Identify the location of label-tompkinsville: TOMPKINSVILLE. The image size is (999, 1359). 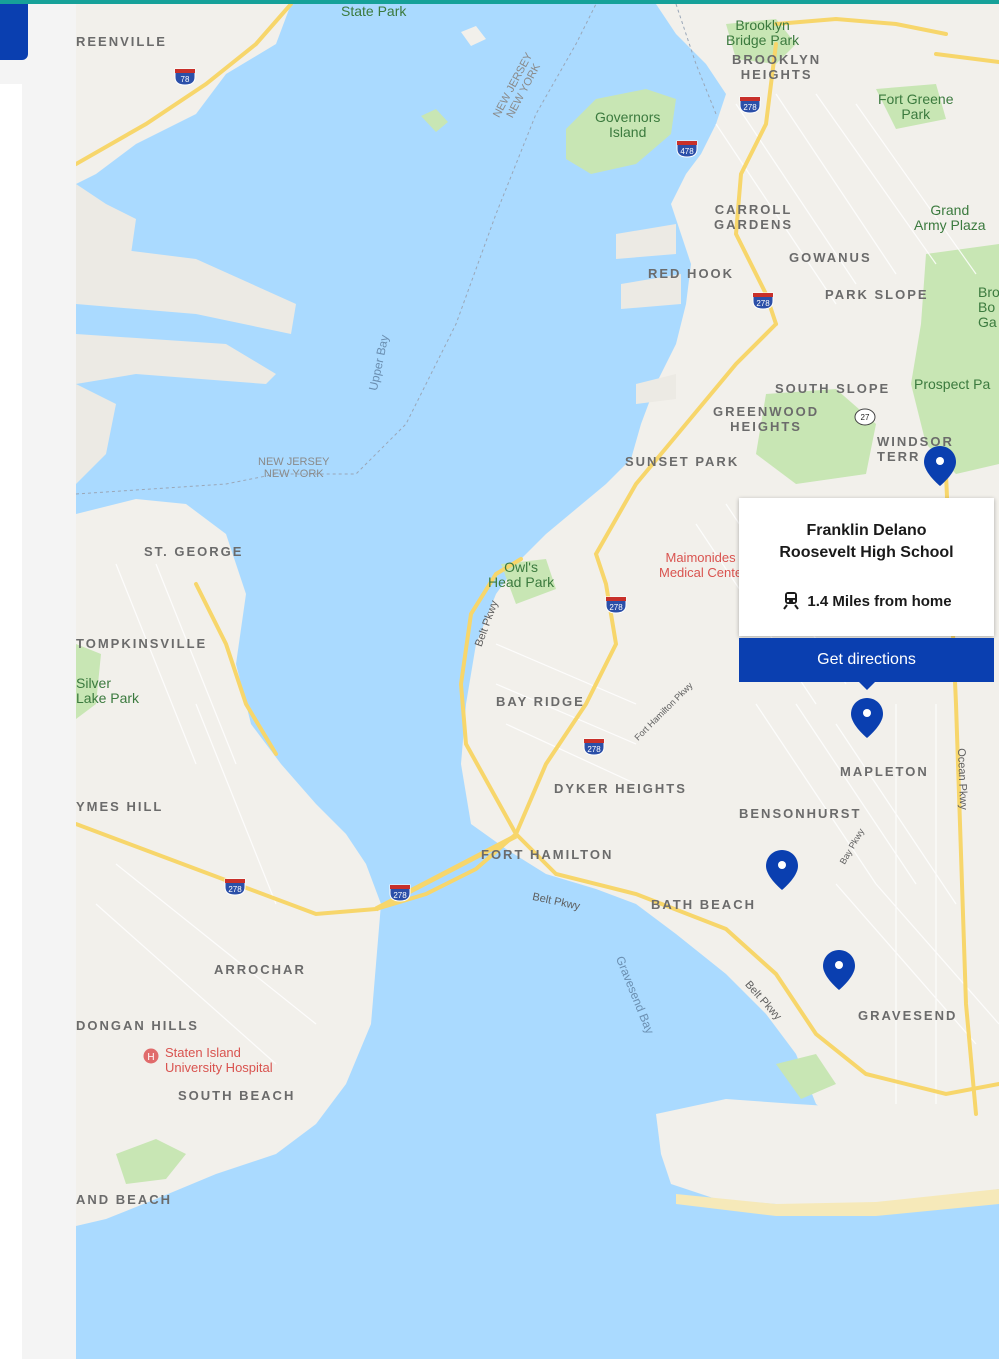
(142, 643).